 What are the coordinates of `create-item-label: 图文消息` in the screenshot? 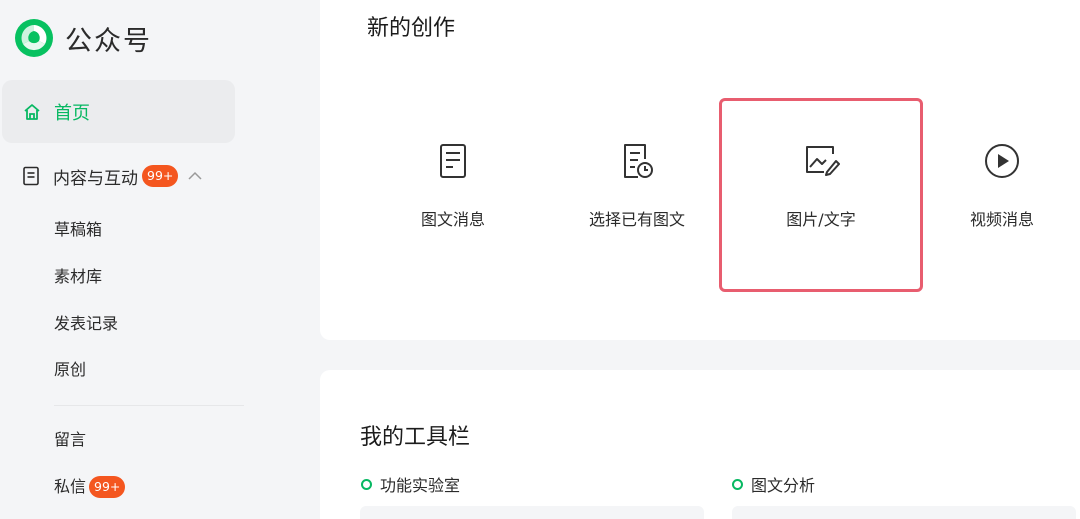 It's located at (452, 219).